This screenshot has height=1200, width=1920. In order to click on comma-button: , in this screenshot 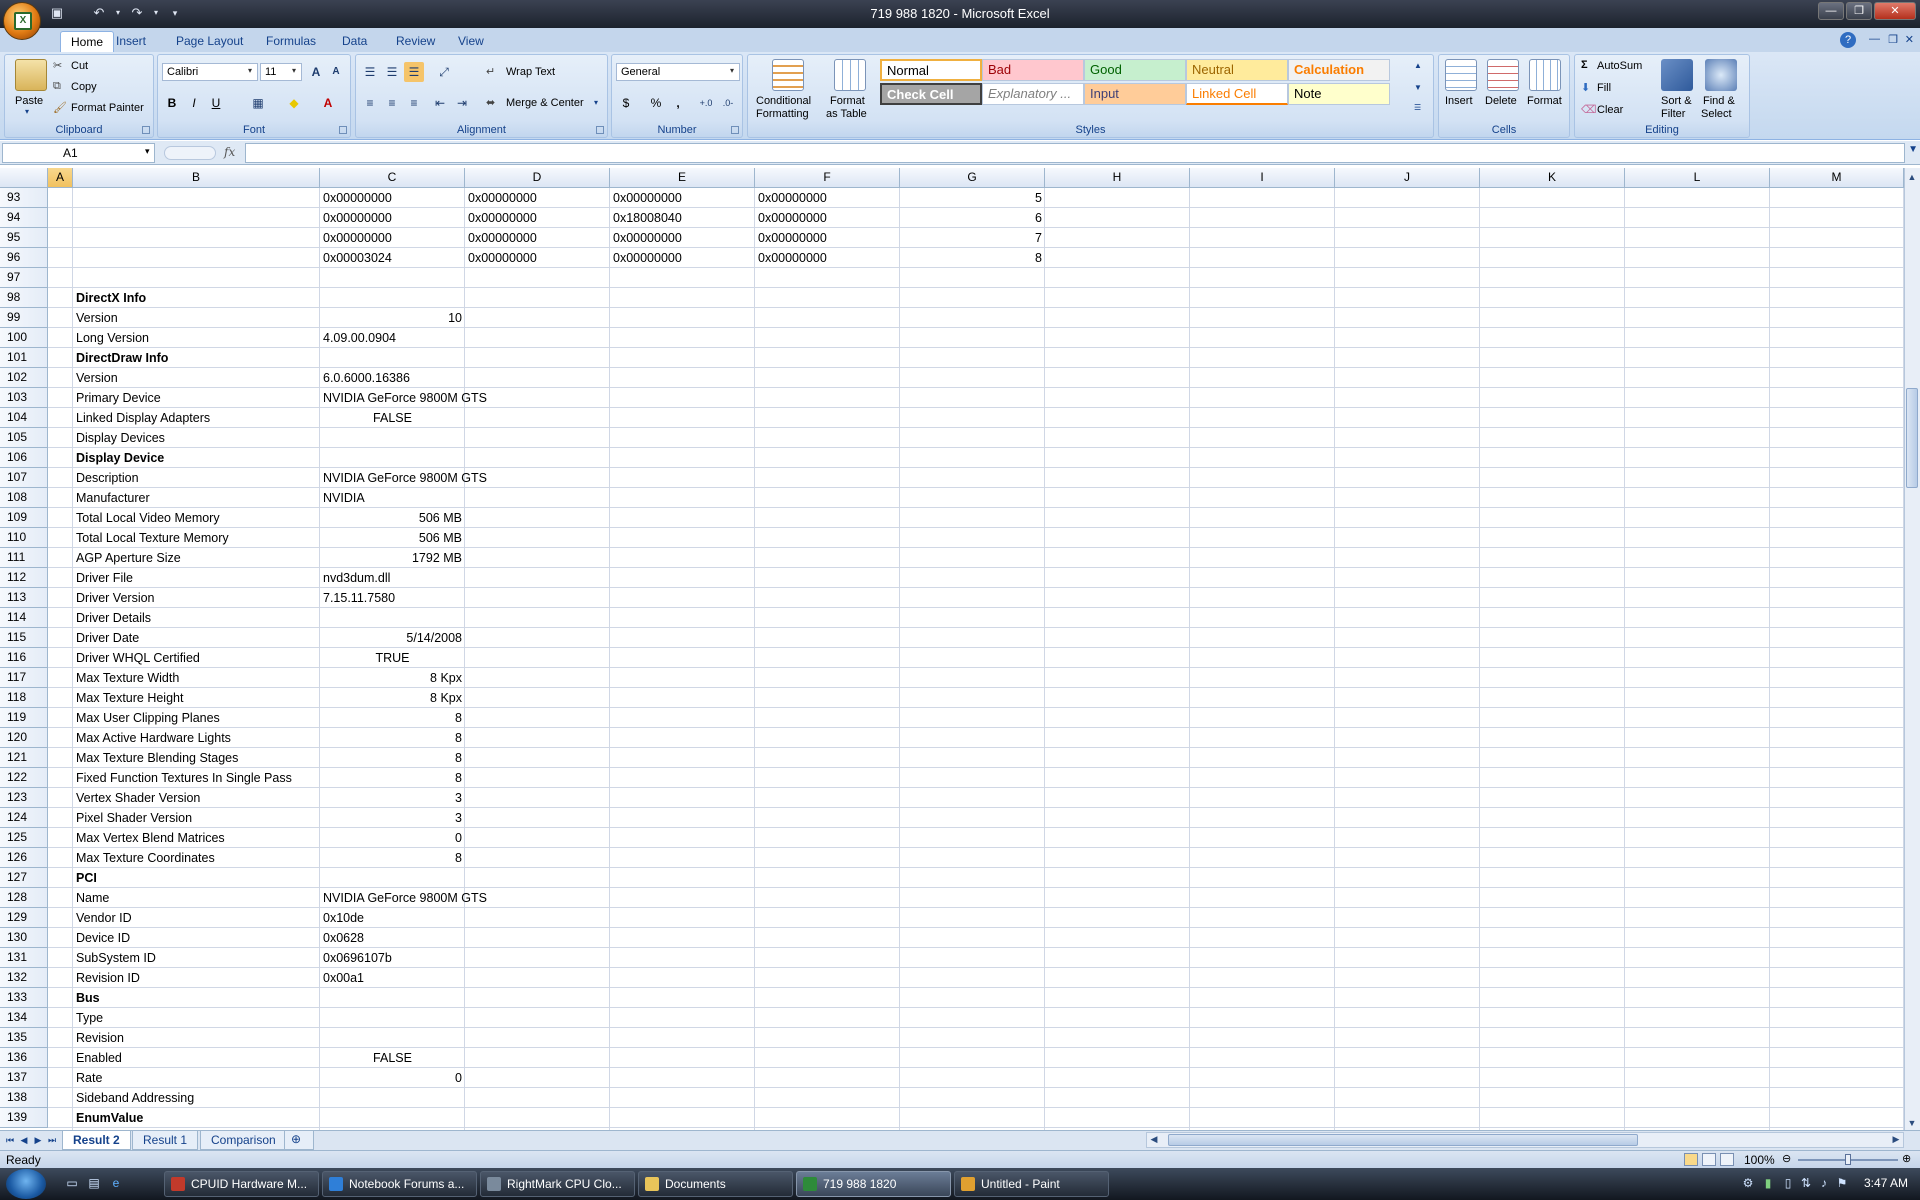, I will do `click(678, 103)`.